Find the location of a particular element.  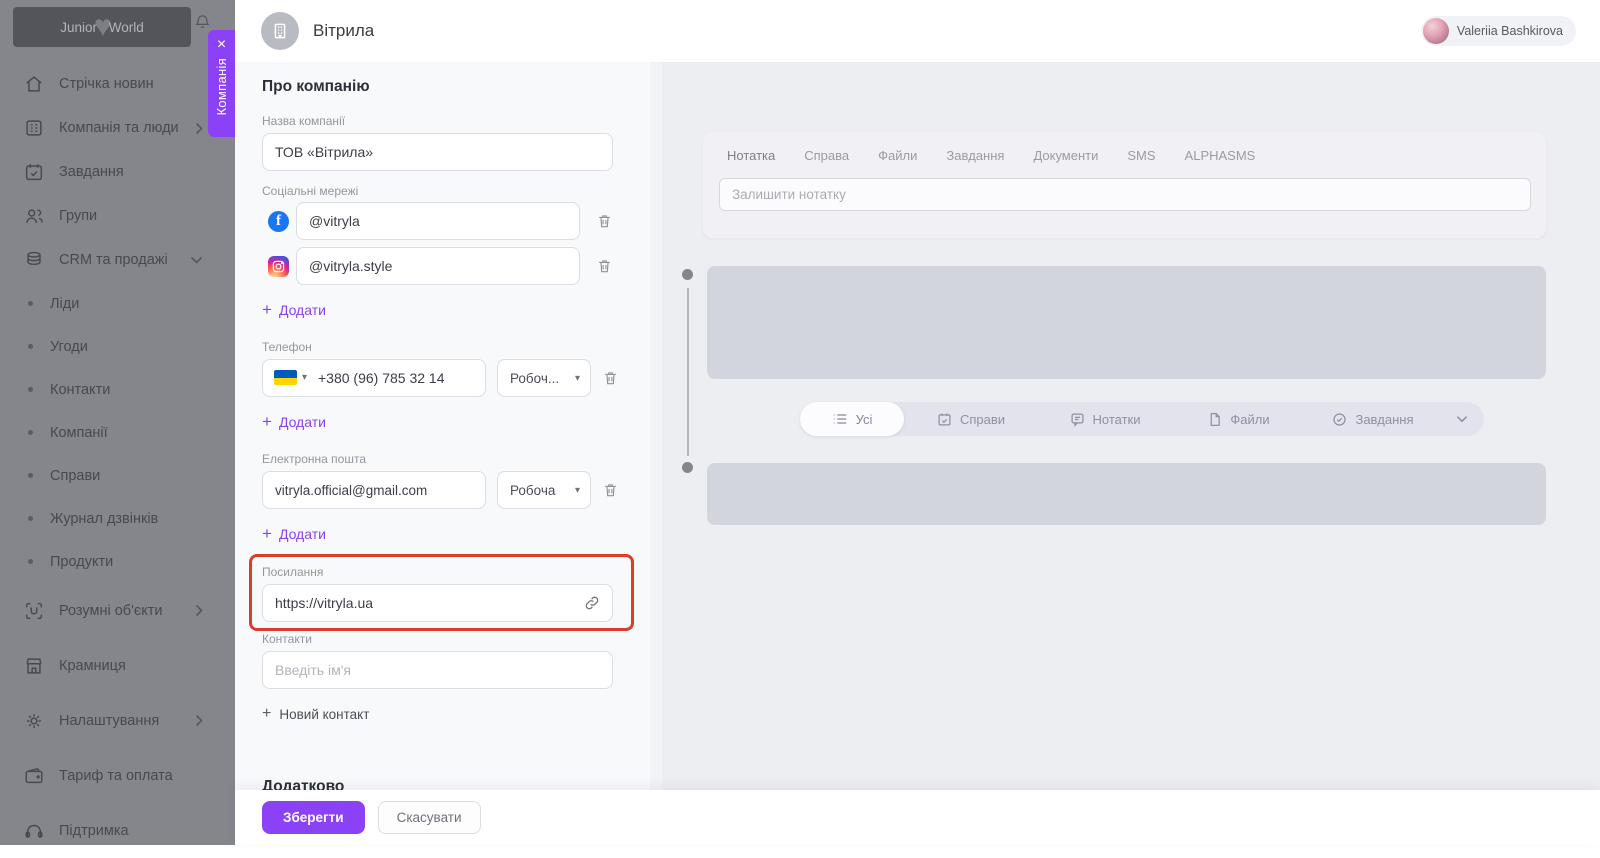

company-panel-tab: × Компанія is located at coordinates (221, 83).